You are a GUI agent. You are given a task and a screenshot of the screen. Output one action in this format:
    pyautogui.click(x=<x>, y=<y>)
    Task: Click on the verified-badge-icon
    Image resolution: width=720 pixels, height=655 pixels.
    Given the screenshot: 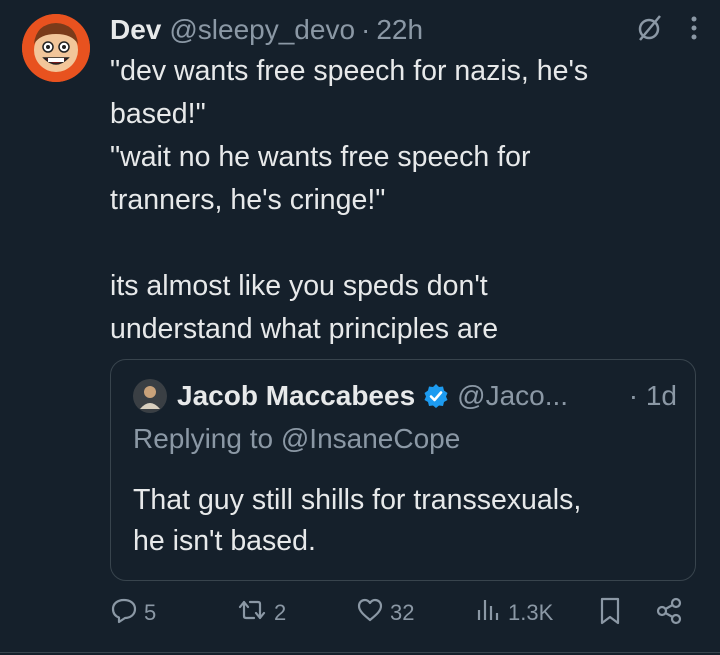 What is the action you would take?
    pyautogui.click(x=436, y=396)
    